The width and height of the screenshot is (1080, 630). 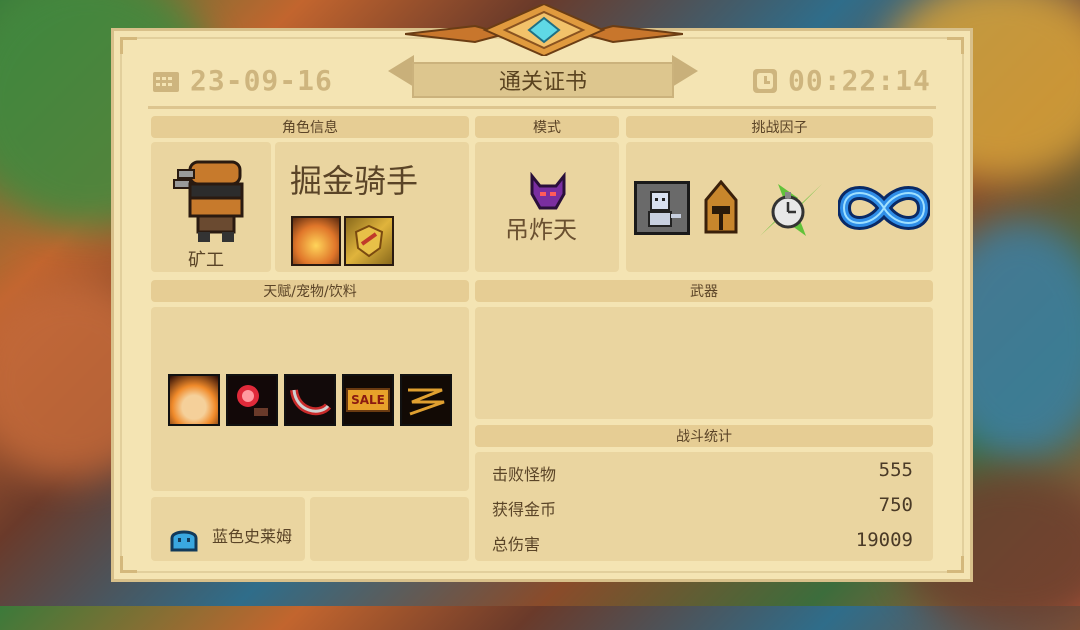 What do you see at coordinates (261, 80) in the screenshot?
I see `date-text: 23-09-16` at bounding box center [261, 80].